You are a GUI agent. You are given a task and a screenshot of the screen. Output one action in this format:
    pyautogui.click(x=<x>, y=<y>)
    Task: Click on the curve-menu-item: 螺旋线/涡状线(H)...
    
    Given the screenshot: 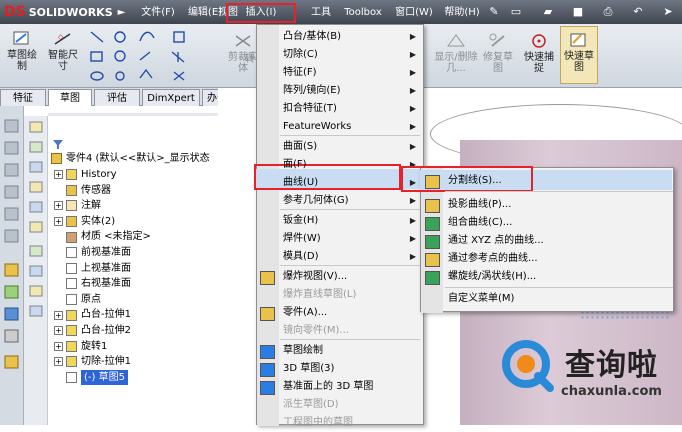 What is the action you would take?
    pyautogui.click(x=547, y=277)
    